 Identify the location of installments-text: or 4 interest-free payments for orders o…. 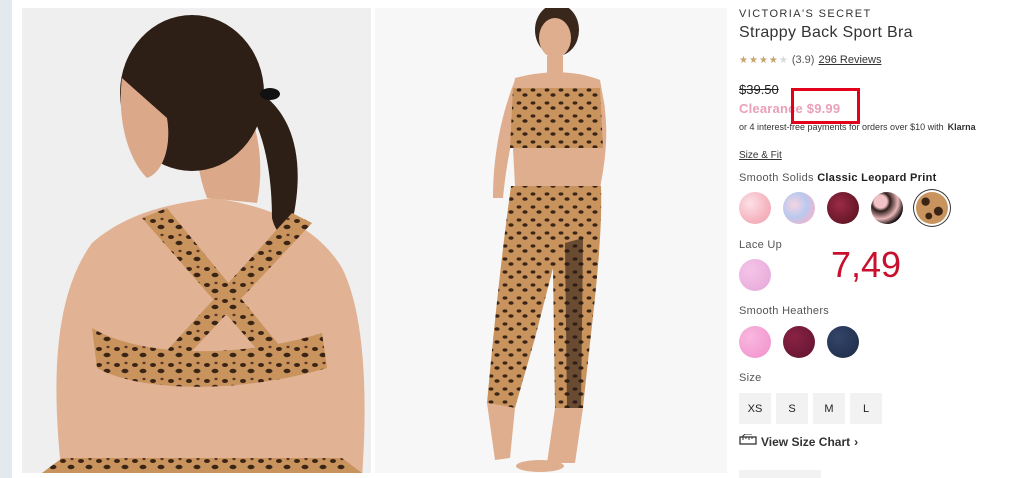
(841, 127).